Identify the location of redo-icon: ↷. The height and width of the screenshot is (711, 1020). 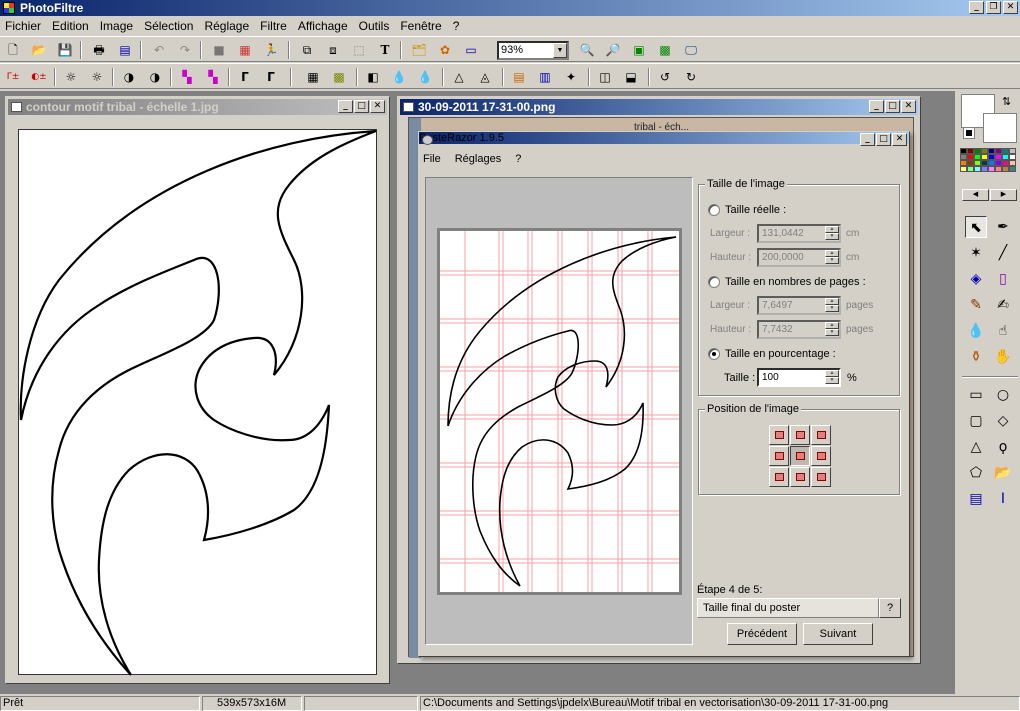
(185, 50).